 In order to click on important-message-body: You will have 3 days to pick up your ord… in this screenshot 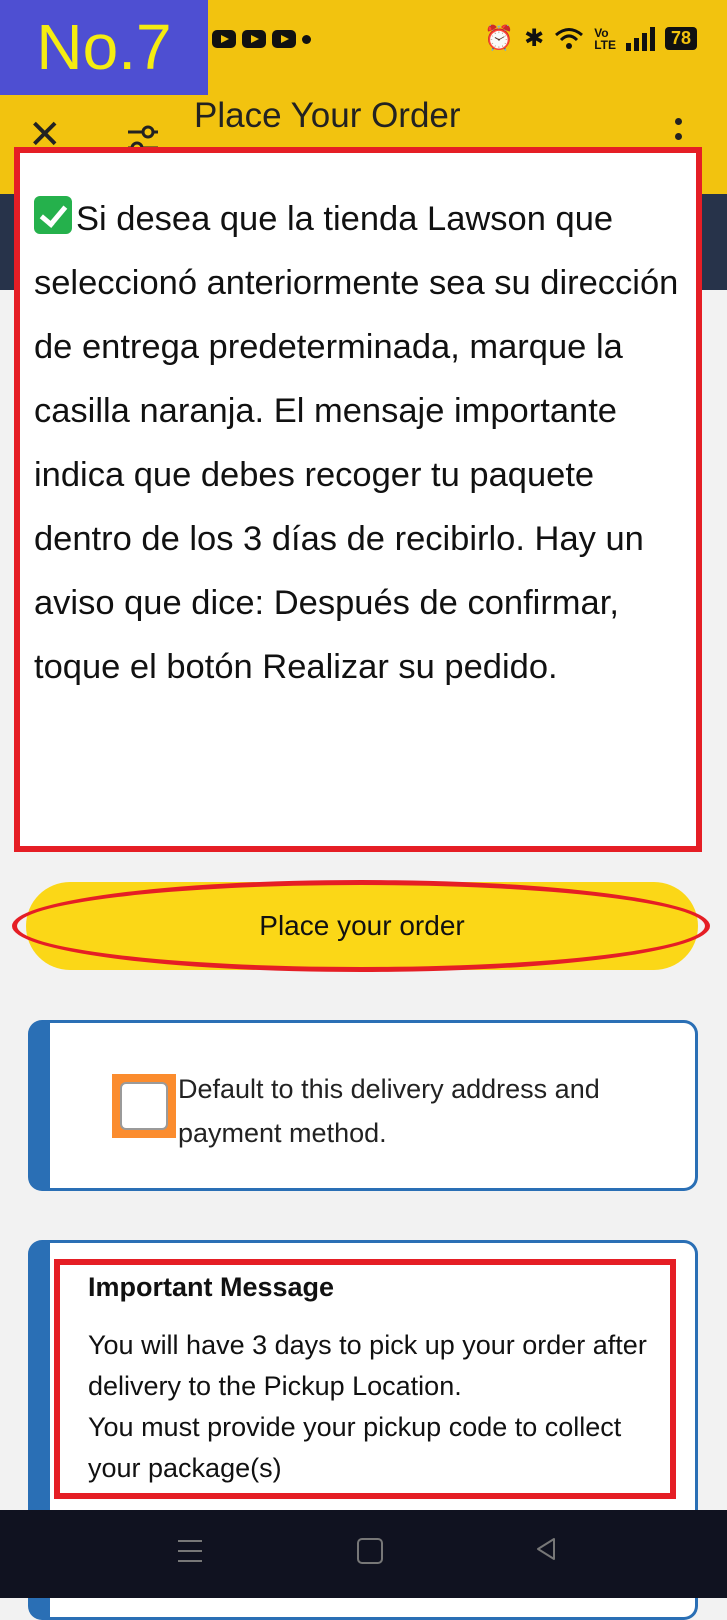, I will do `click(378, 1407)`.